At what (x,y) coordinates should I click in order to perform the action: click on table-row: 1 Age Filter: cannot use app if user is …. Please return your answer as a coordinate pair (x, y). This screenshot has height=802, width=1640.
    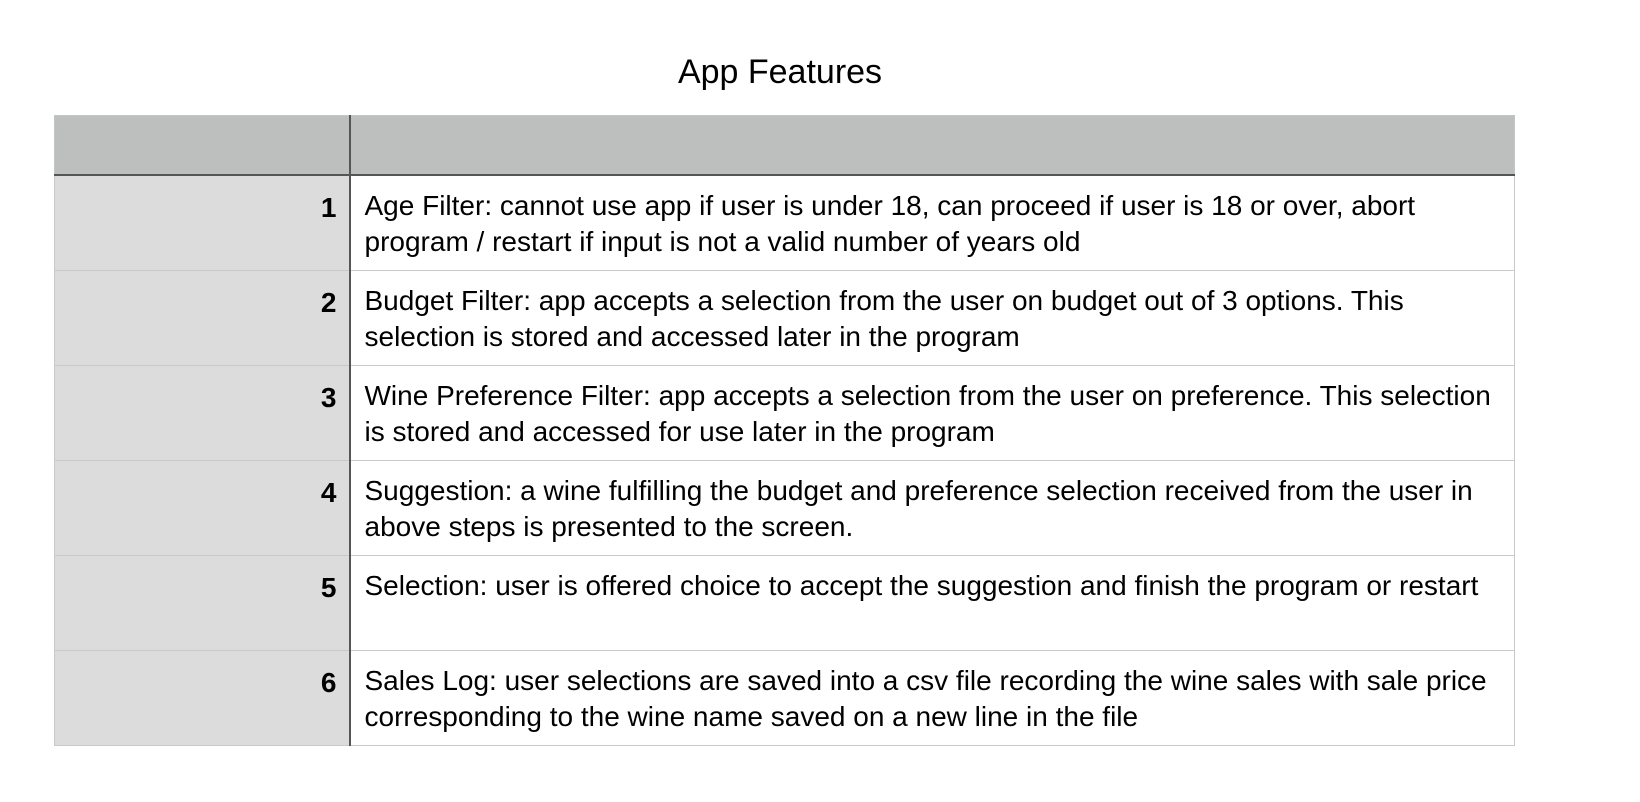
    Looking at the image, I should click on (784, 222).